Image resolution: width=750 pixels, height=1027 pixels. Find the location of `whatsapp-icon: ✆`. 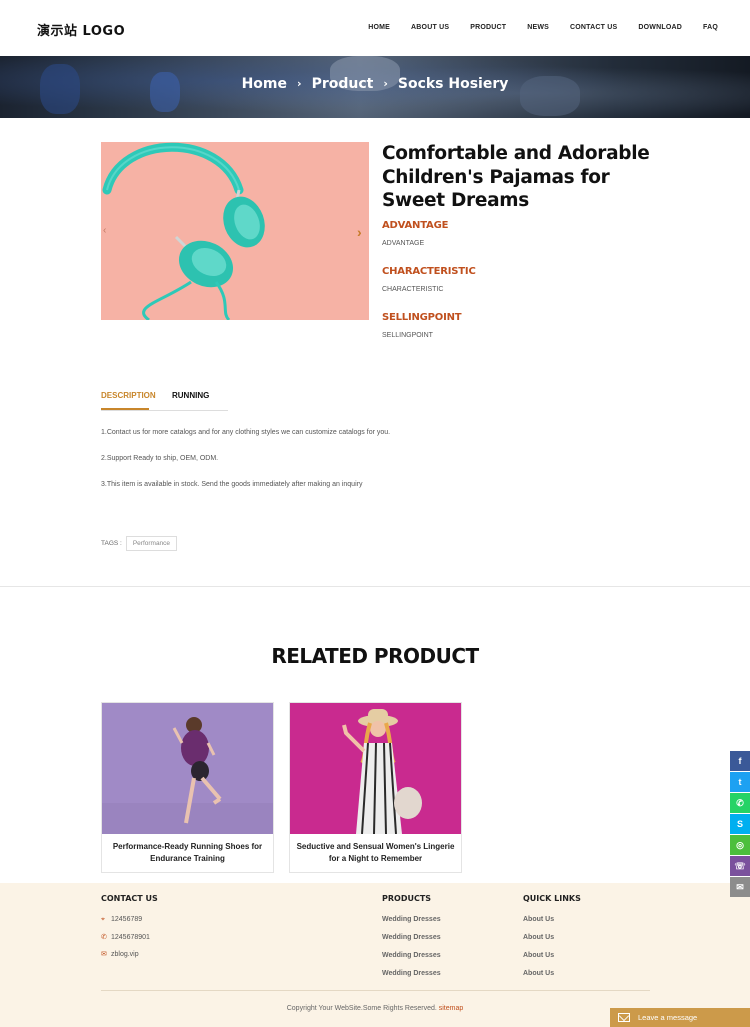

whatsapp-icon: ✆ is located at coordinates (740, 803).